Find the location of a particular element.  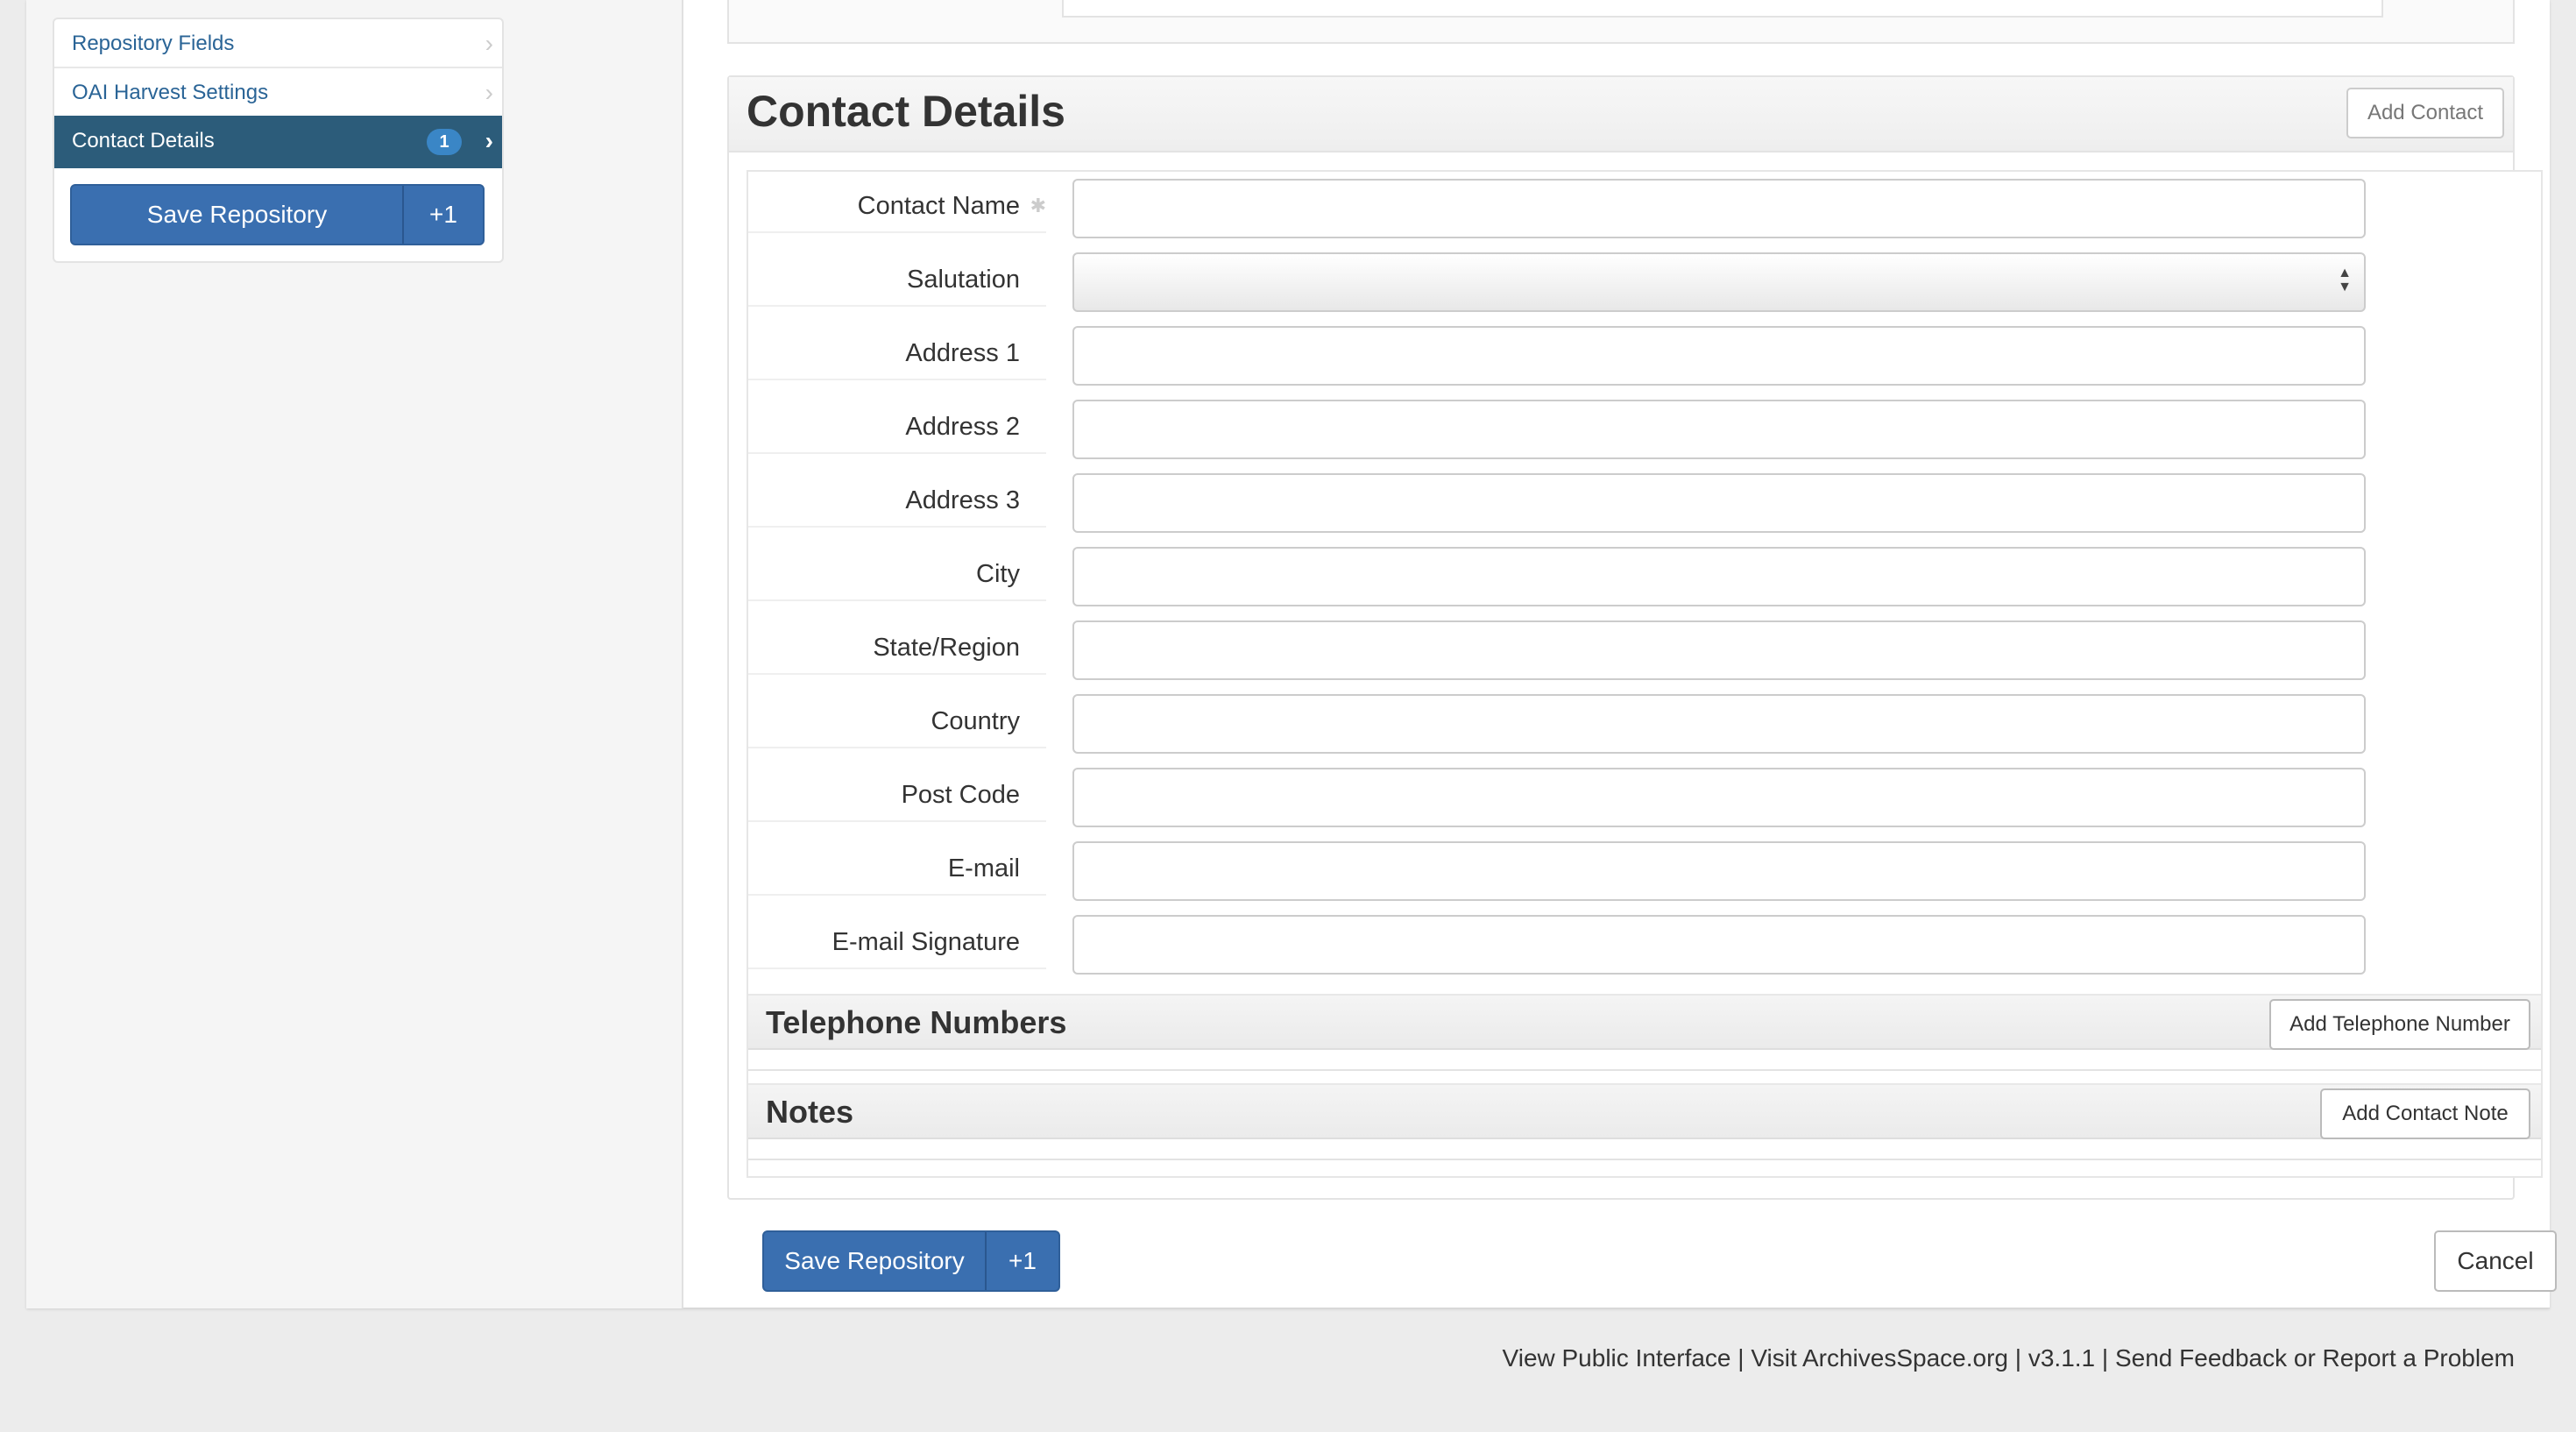

address-1-input is located at coordinates (1719, 356).